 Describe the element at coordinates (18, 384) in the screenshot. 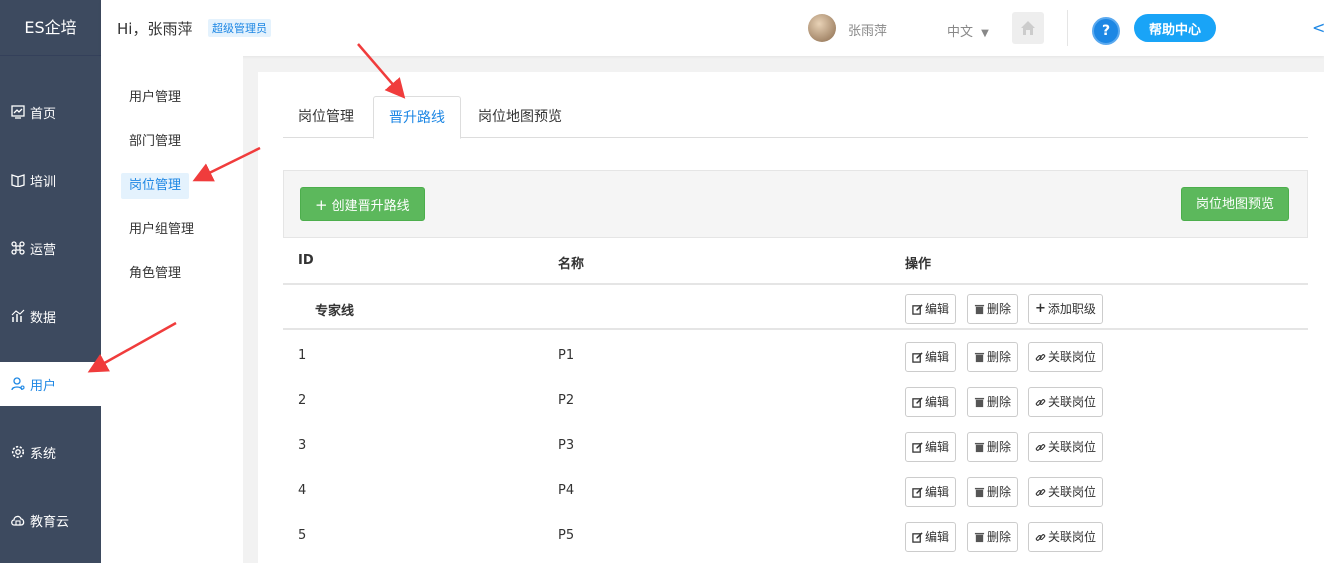

I see `user-icon` at that location.